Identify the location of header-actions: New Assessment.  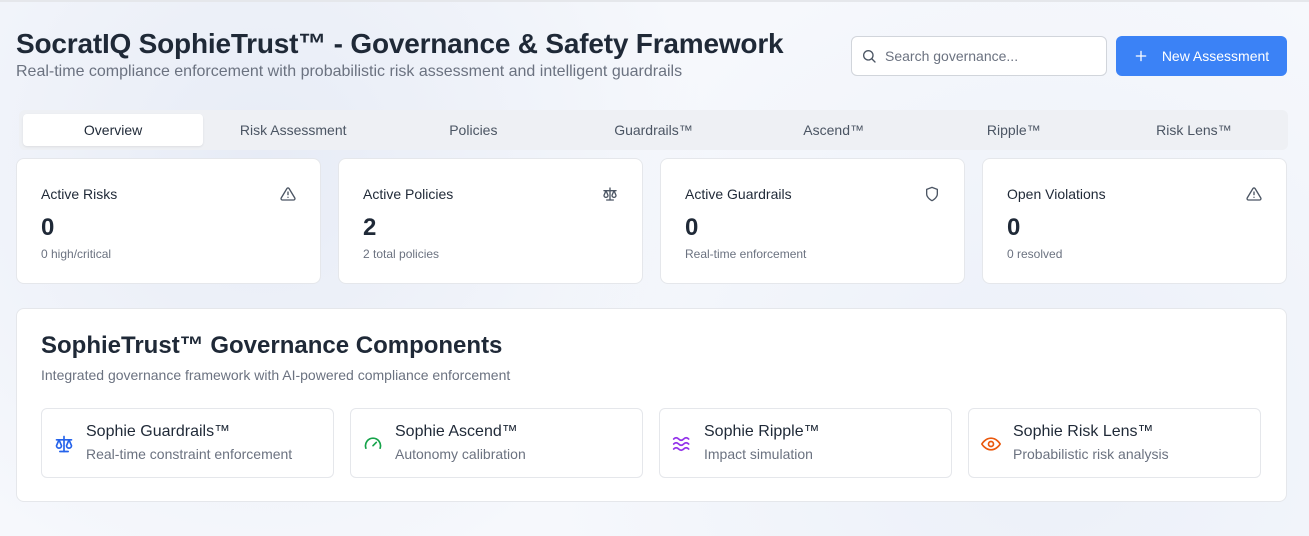
(1069, 56).